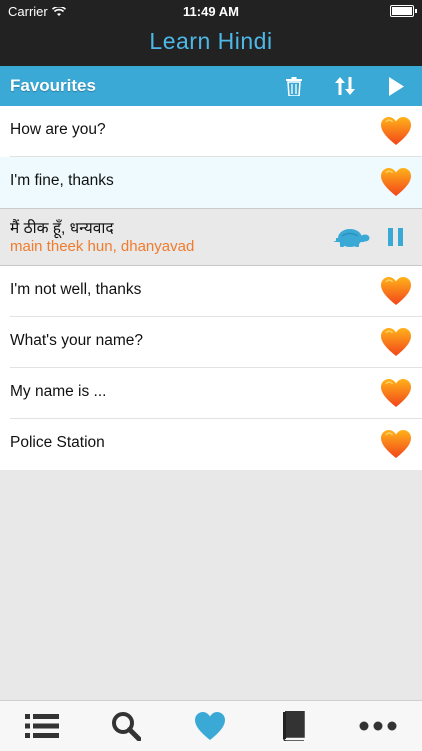 The width and height of the screenshot is (422, 751). I want to click on phrase-text: I'm not well, thanks, so click(76, 289).